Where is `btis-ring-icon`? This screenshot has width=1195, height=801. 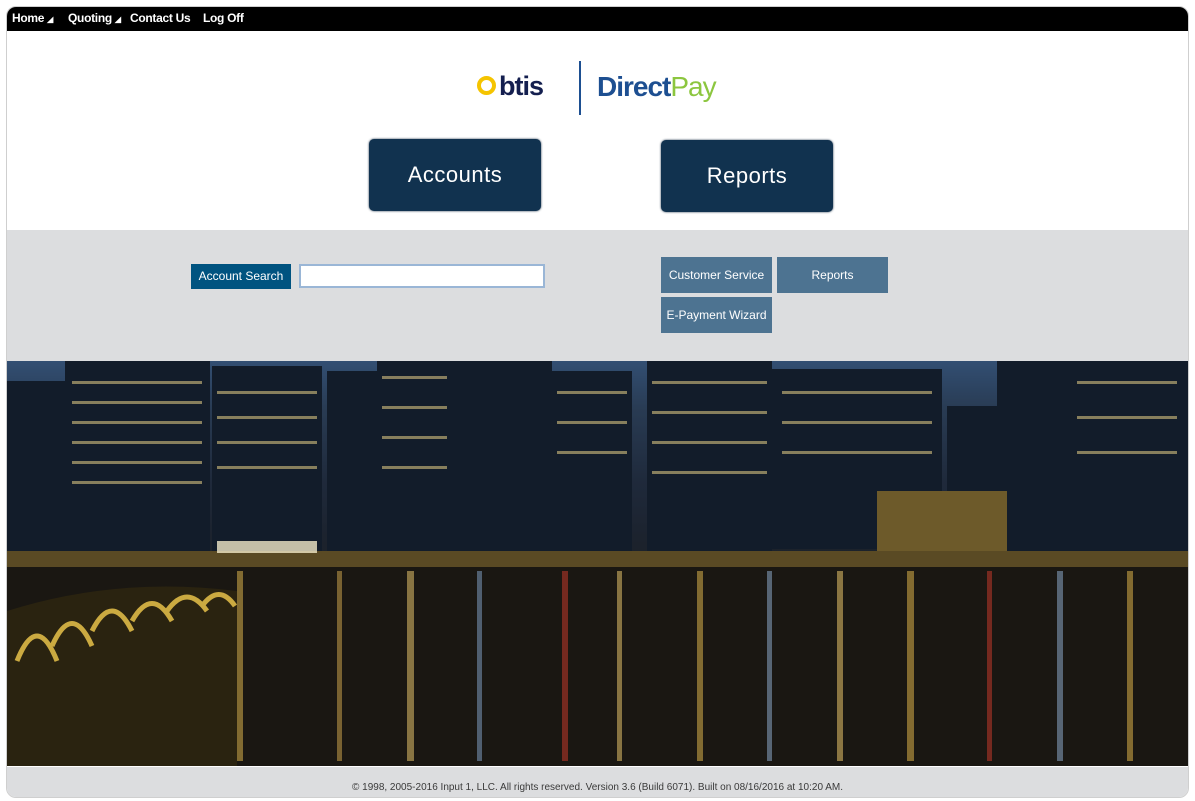
btis-ring-icon is located at coordinates (486, 86).